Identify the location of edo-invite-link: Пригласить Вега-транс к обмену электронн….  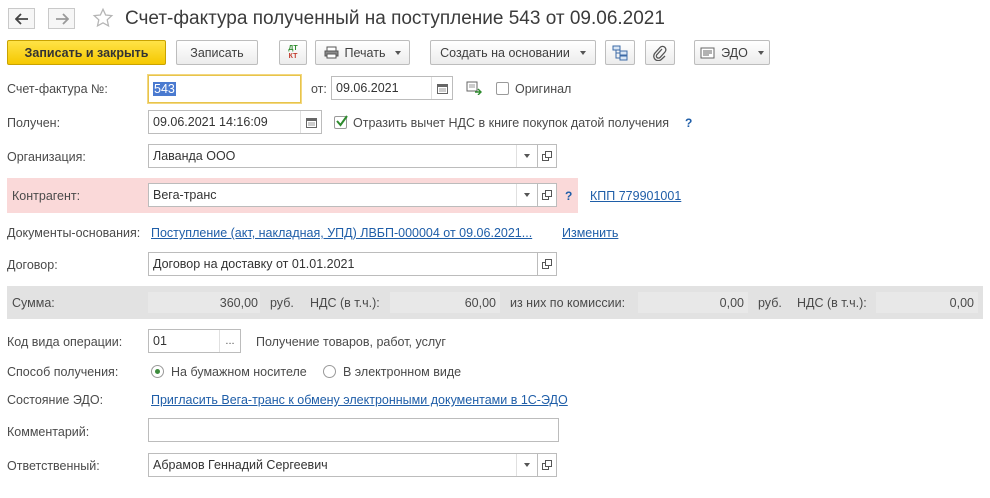
(359, 400).